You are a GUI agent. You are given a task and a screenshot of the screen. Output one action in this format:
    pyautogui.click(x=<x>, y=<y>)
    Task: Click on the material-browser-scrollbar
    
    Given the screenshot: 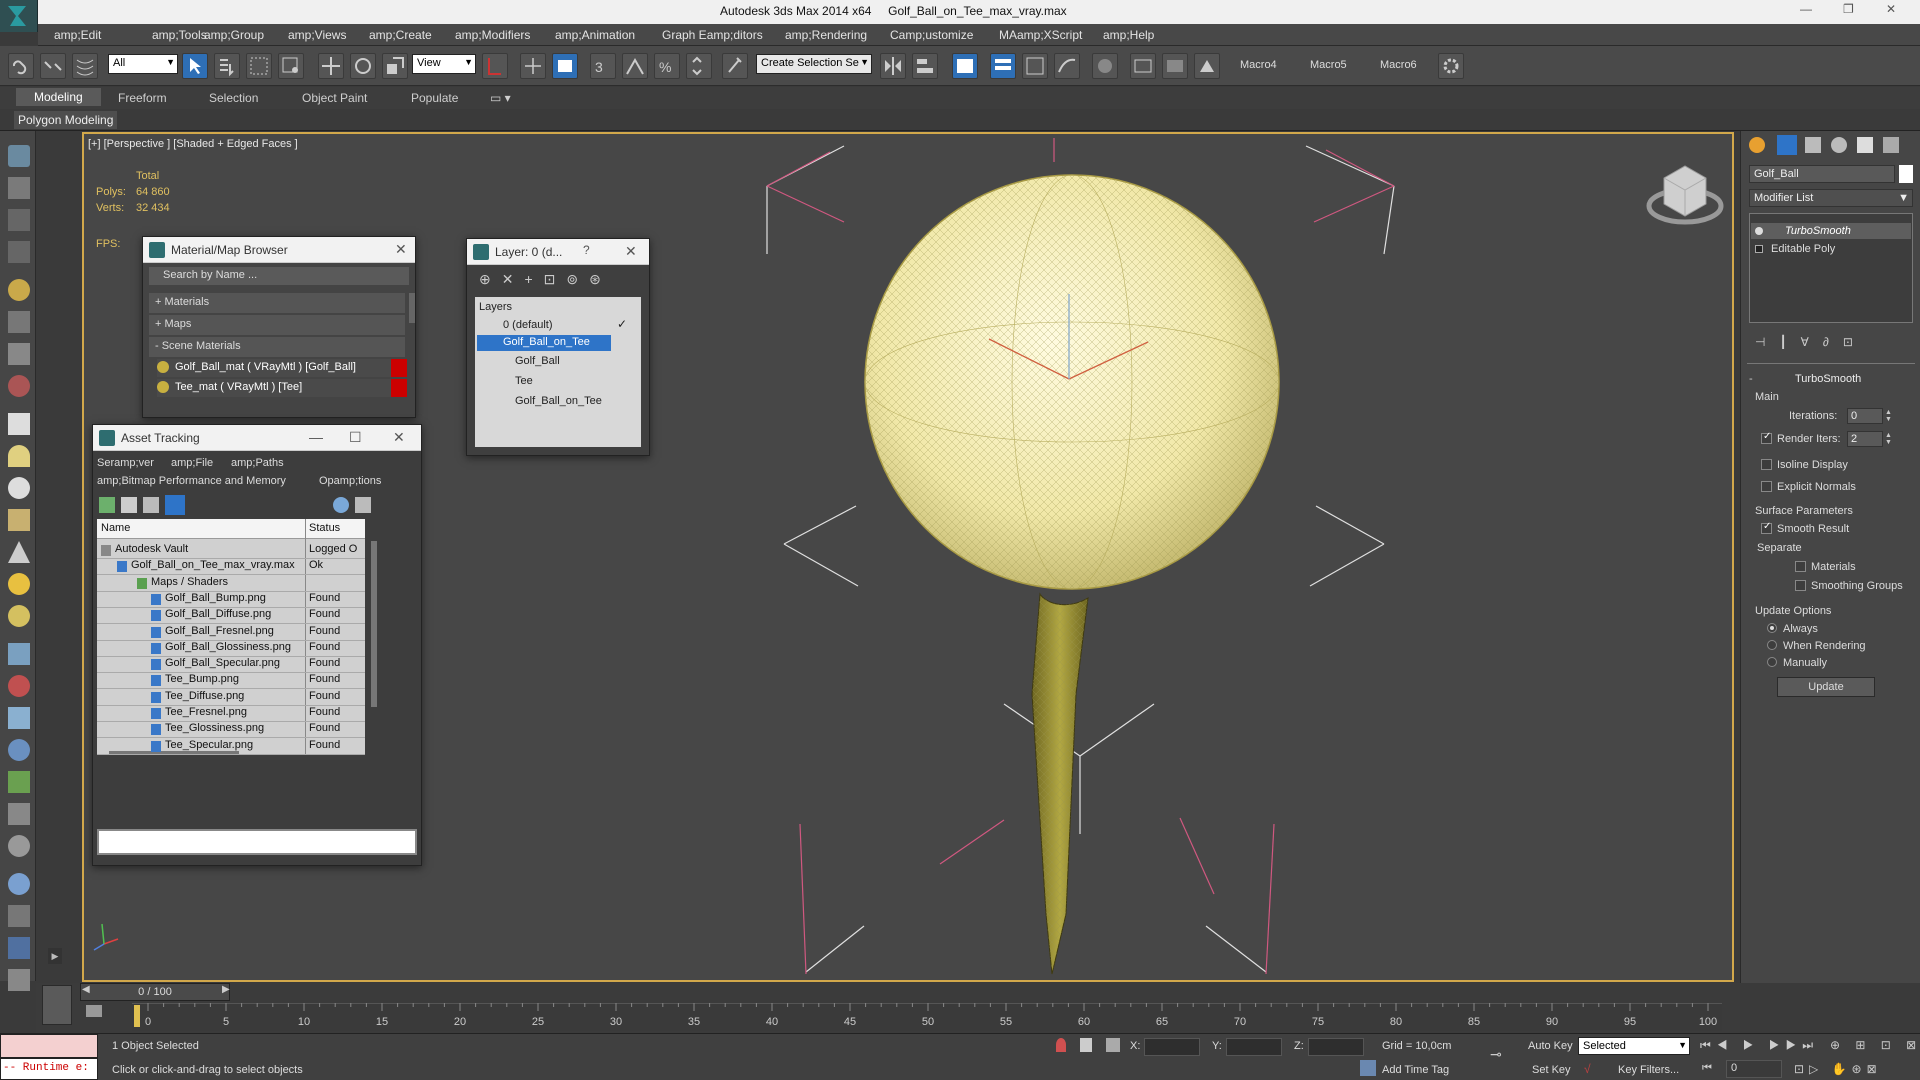 What is the action you would take?
    pyautogui.click(x=412, y=308)
    